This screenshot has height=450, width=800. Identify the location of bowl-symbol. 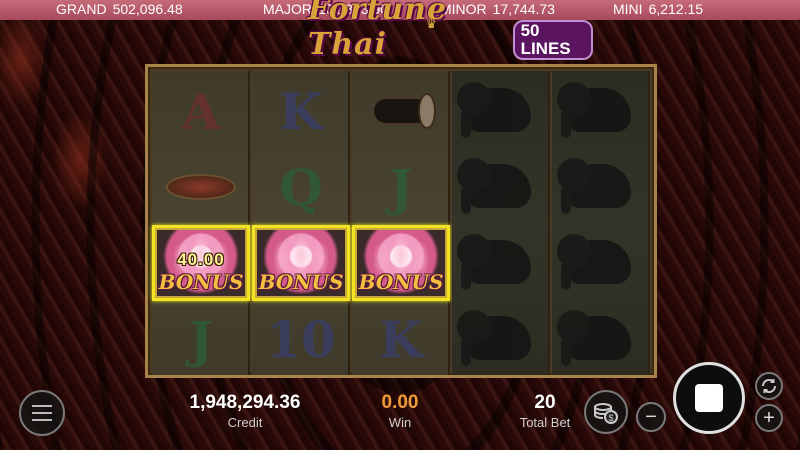
(201, 187).